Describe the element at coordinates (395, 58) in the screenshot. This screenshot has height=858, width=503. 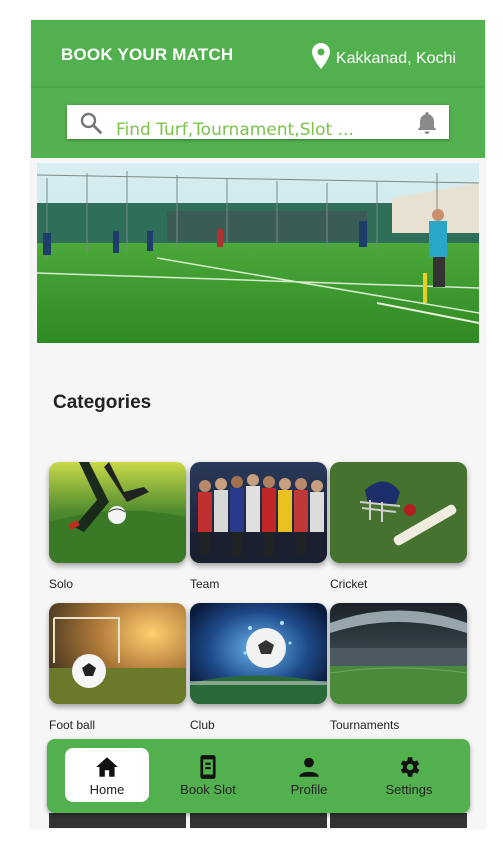
I see `location-label: Kakkanad, Kochi` at that location.